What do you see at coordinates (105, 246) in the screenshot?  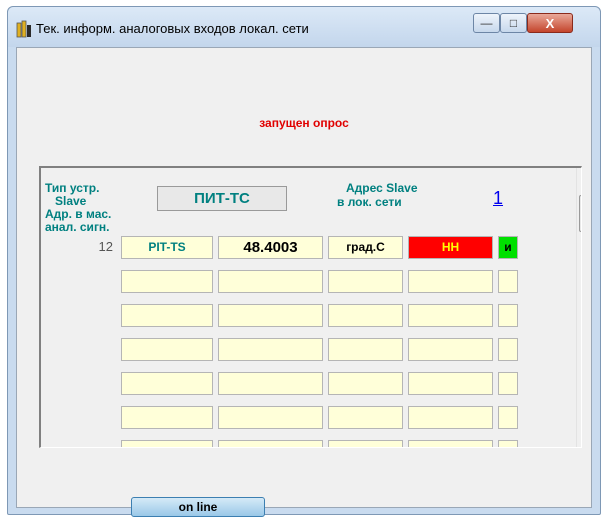 I see `row-number: 12` at bounding box center [105, 246].